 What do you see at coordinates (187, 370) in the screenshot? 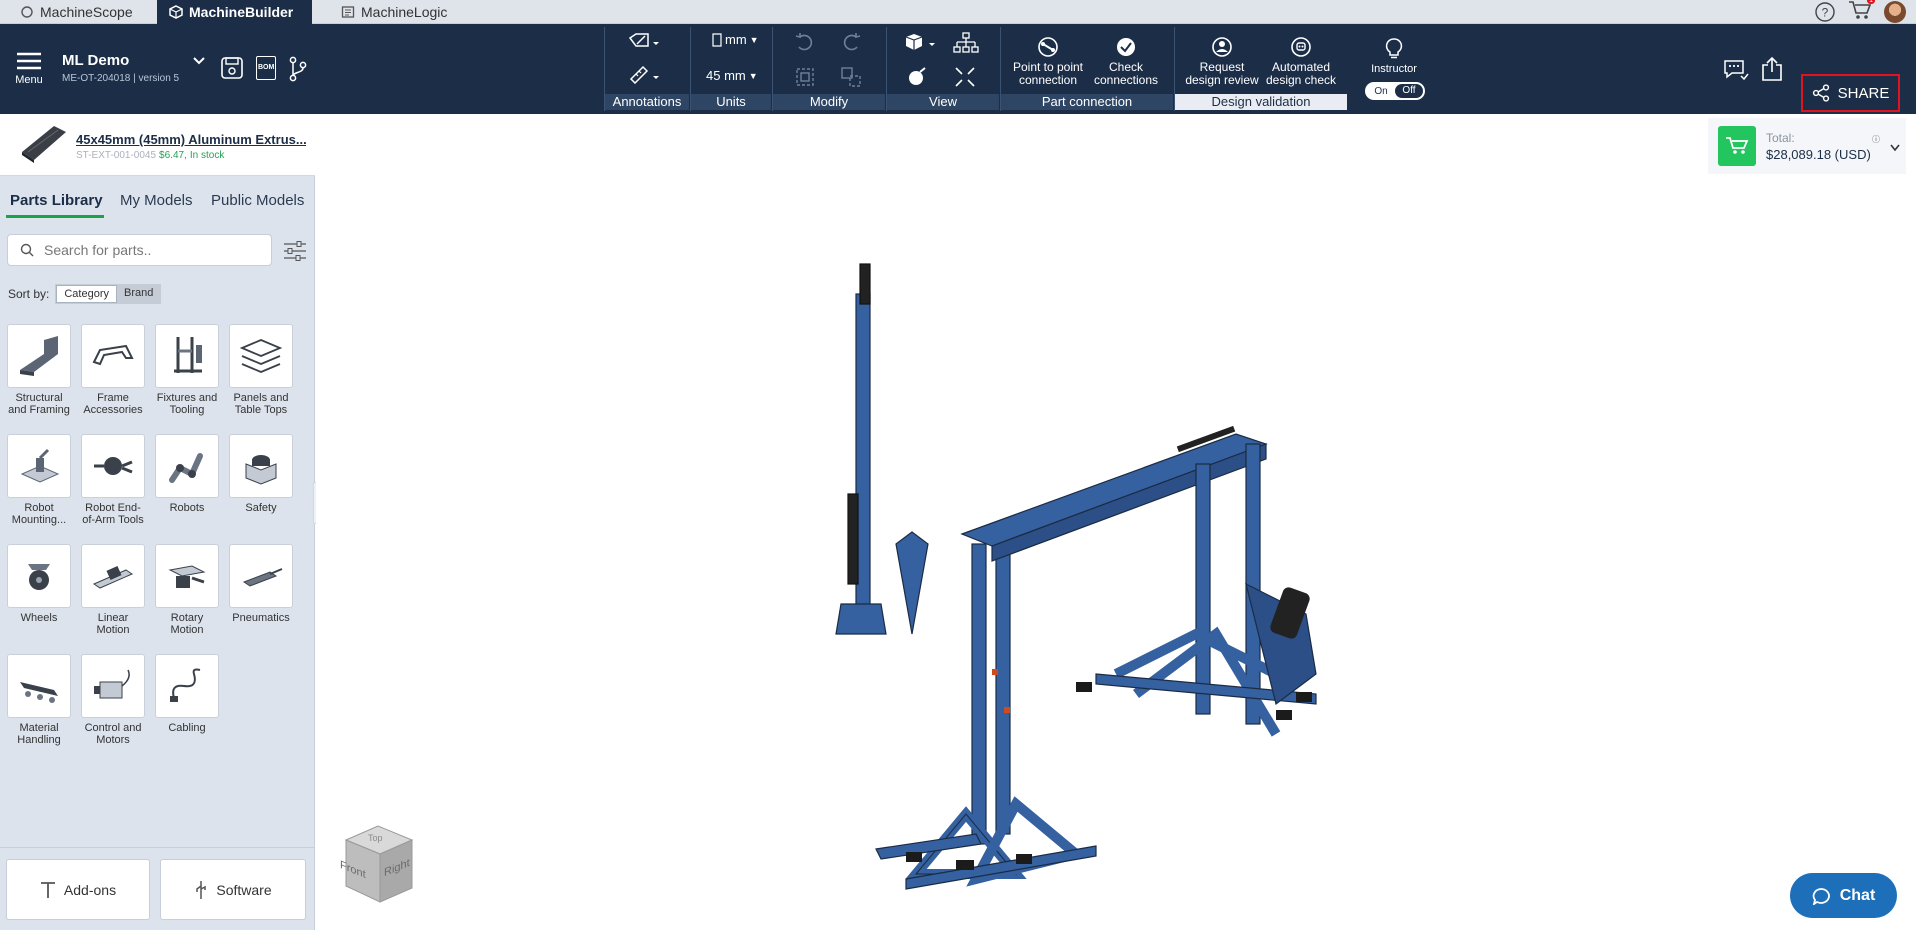
I see `category-fixtures-tooling: Fixtures and Tooling` at bounding box center [187, 370].